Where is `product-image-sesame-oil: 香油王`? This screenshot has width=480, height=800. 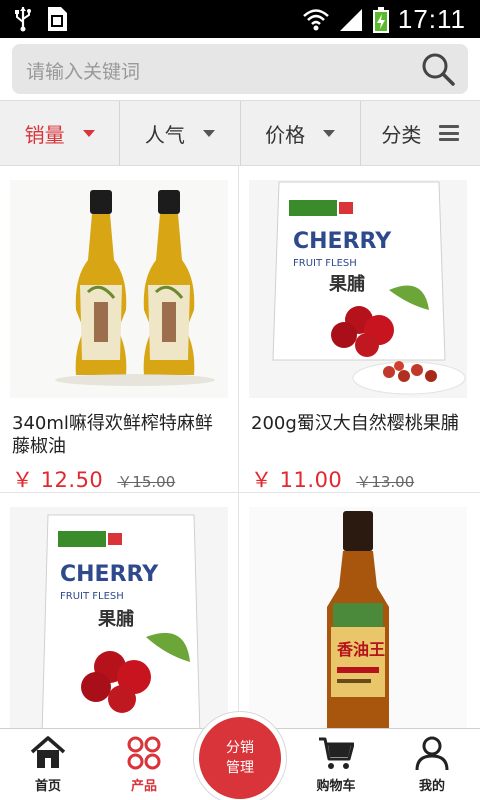 product-image-sesame-oil: 香油王 is located at coordinates (358, 617).